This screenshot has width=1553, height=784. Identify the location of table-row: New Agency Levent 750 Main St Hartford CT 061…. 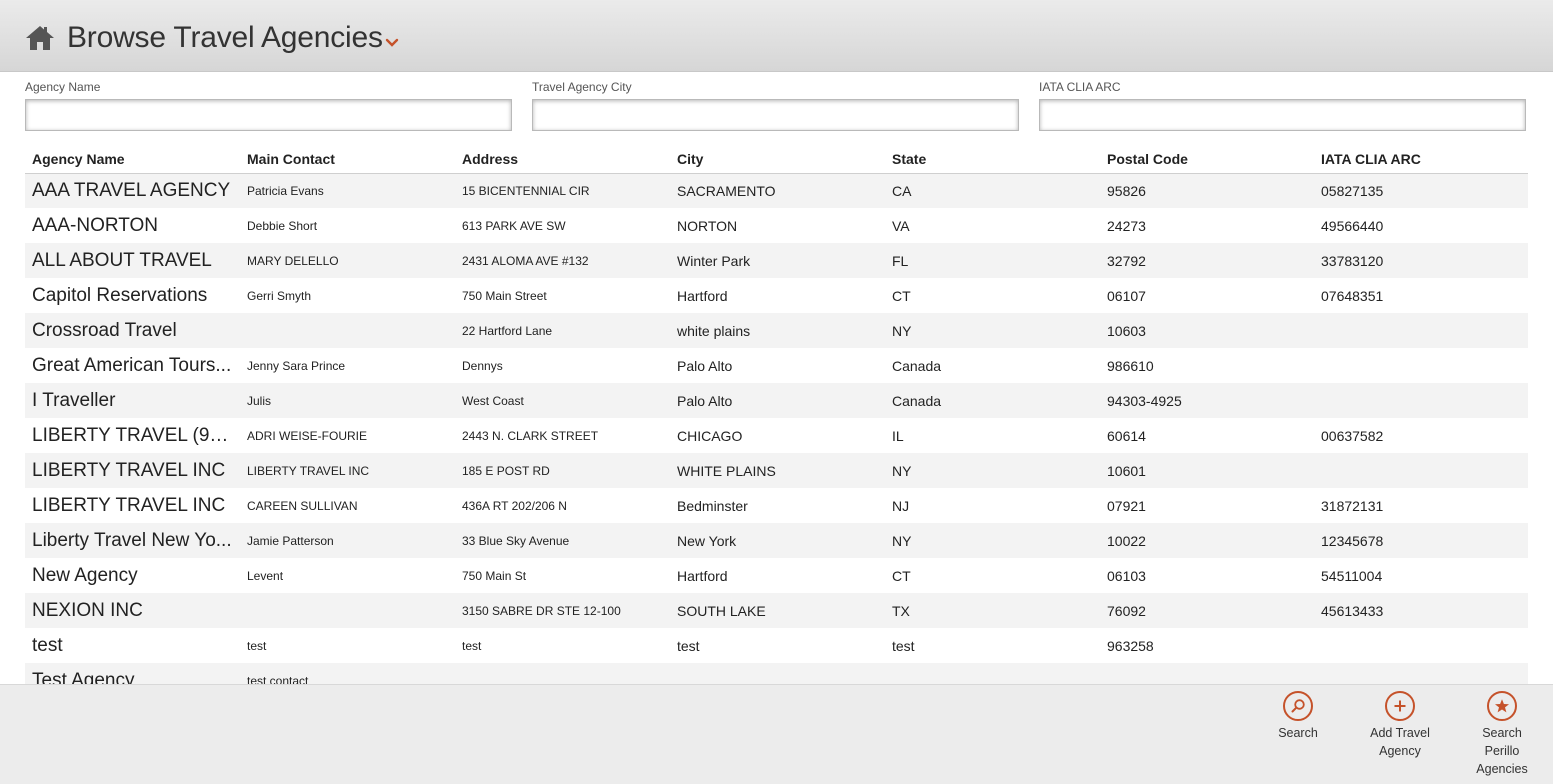
(776, 575).